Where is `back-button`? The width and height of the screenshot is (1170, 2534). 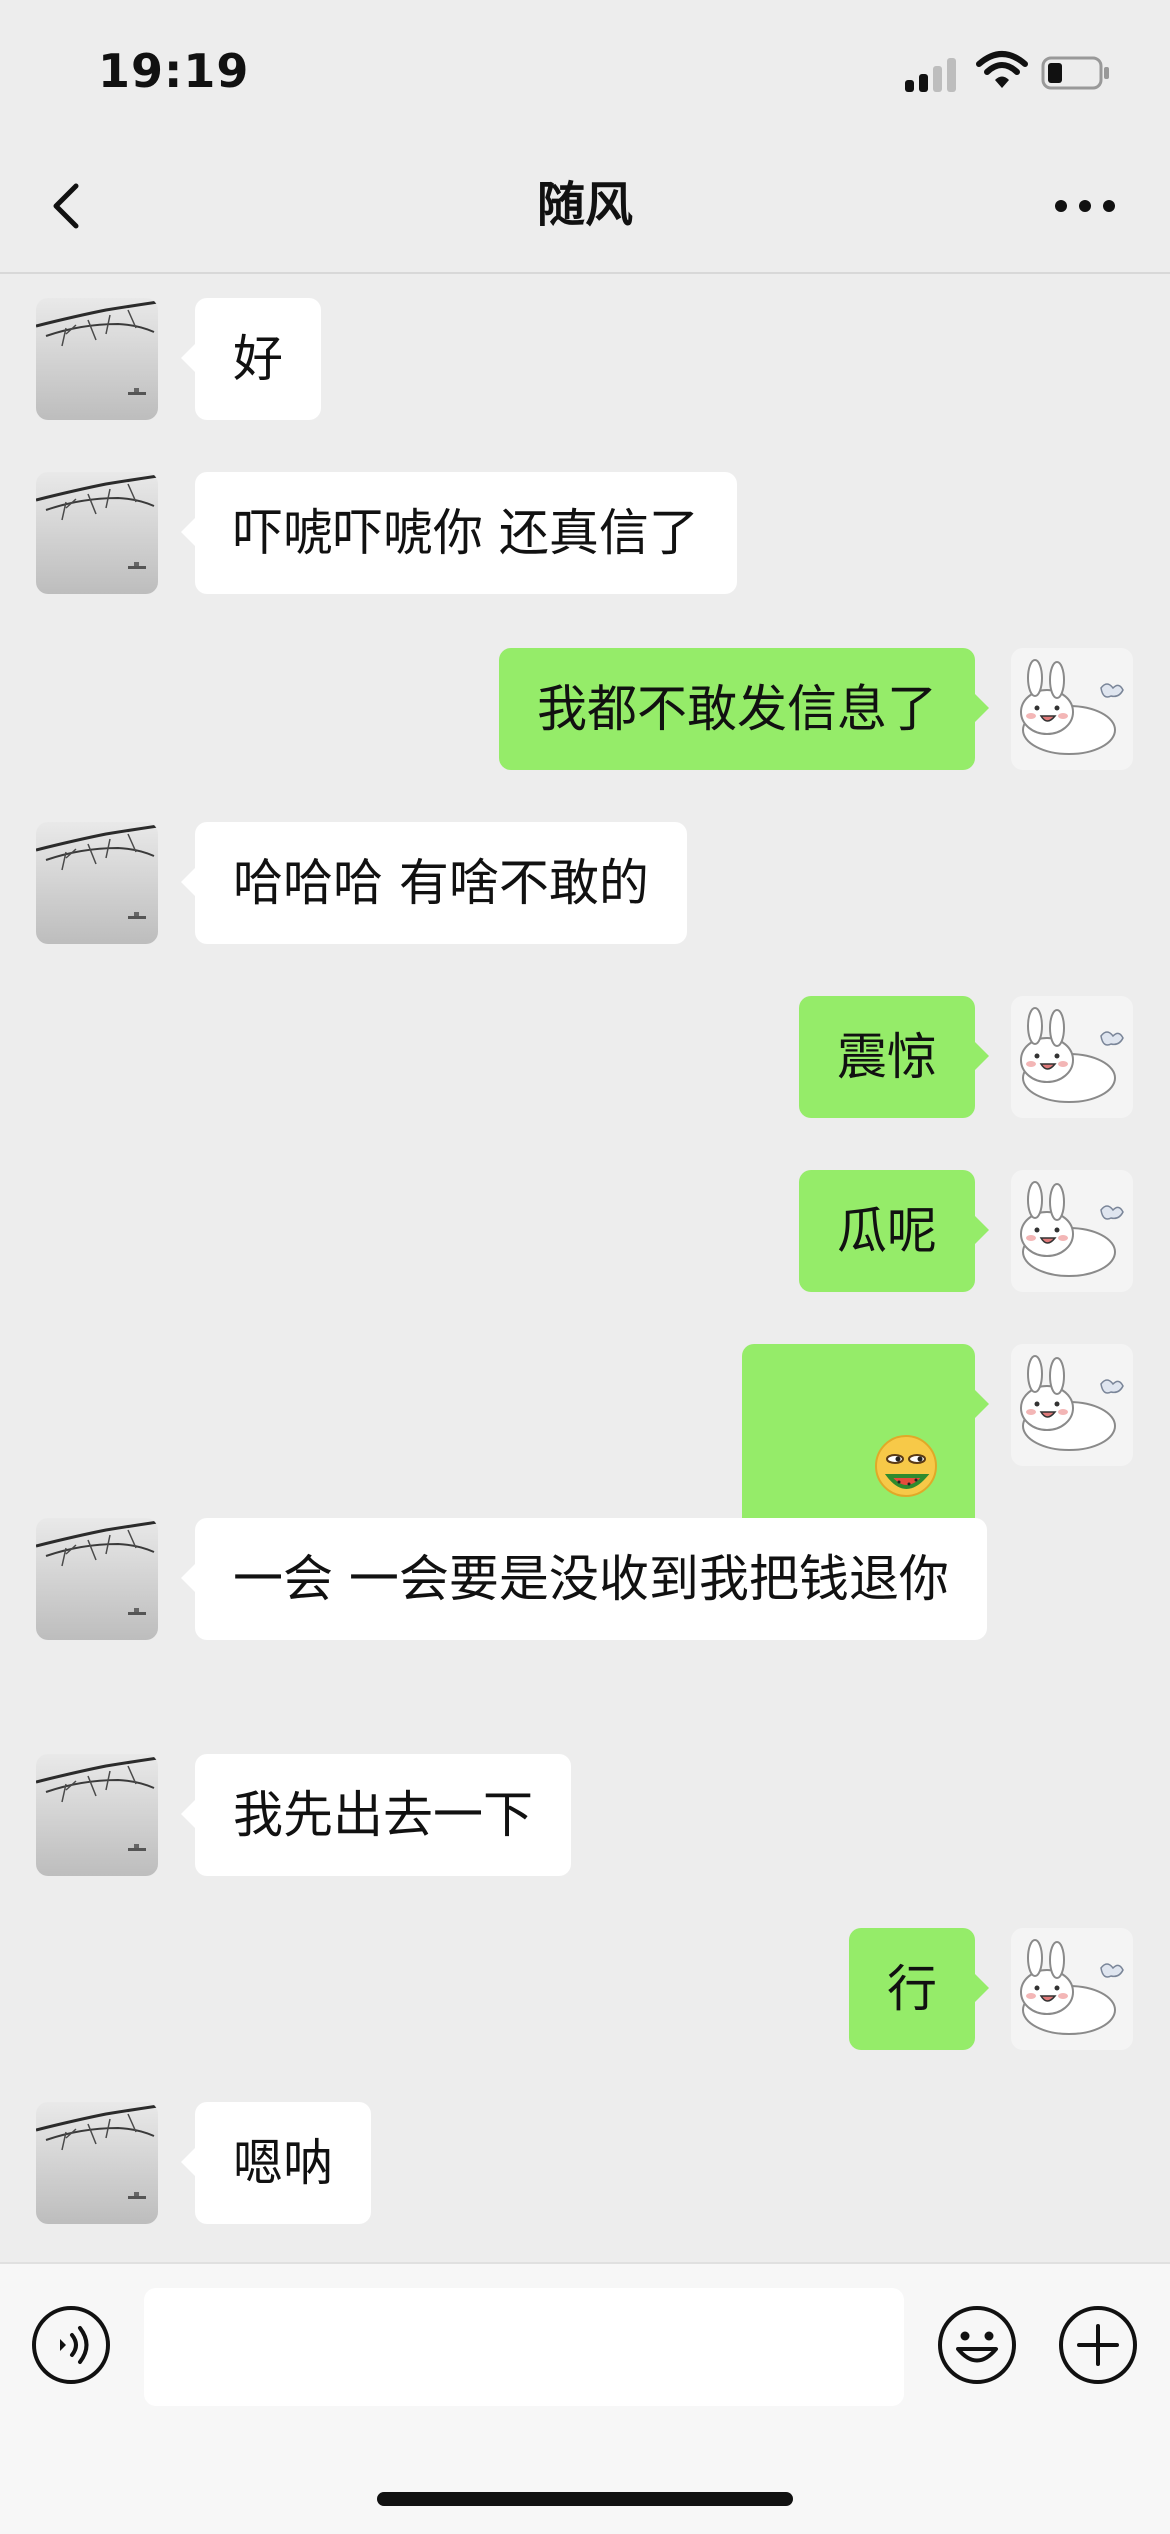
back-button is located at coordinates (70, 206).